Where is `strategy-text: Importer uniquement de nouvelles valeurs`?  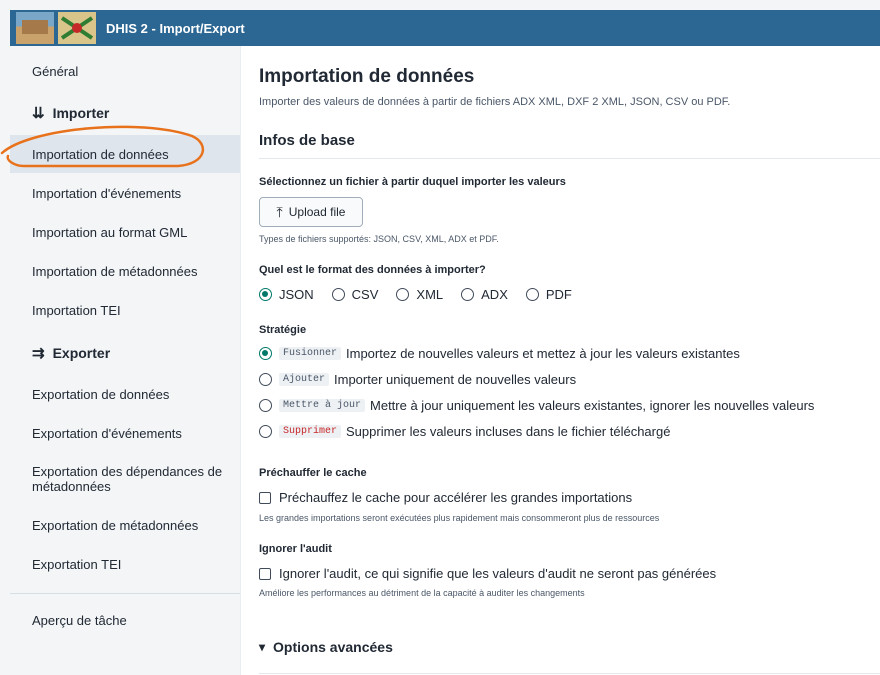 strategy-text: Importer uniquement de nouvelles valeurs is located at coordinates (455, 379).